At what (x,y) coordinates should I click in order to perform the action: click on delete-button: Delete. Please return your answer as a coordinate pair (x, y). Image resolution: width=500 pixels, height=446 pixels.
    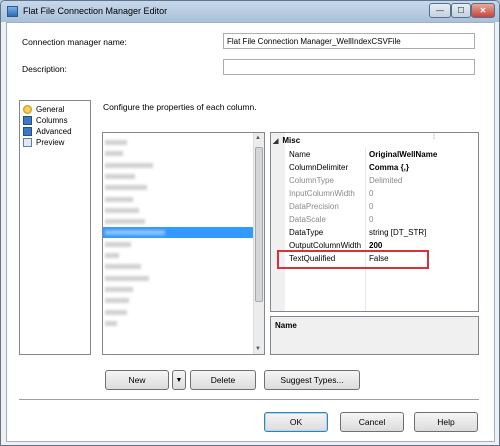
    Looking at the image, I should click on (223, 380).